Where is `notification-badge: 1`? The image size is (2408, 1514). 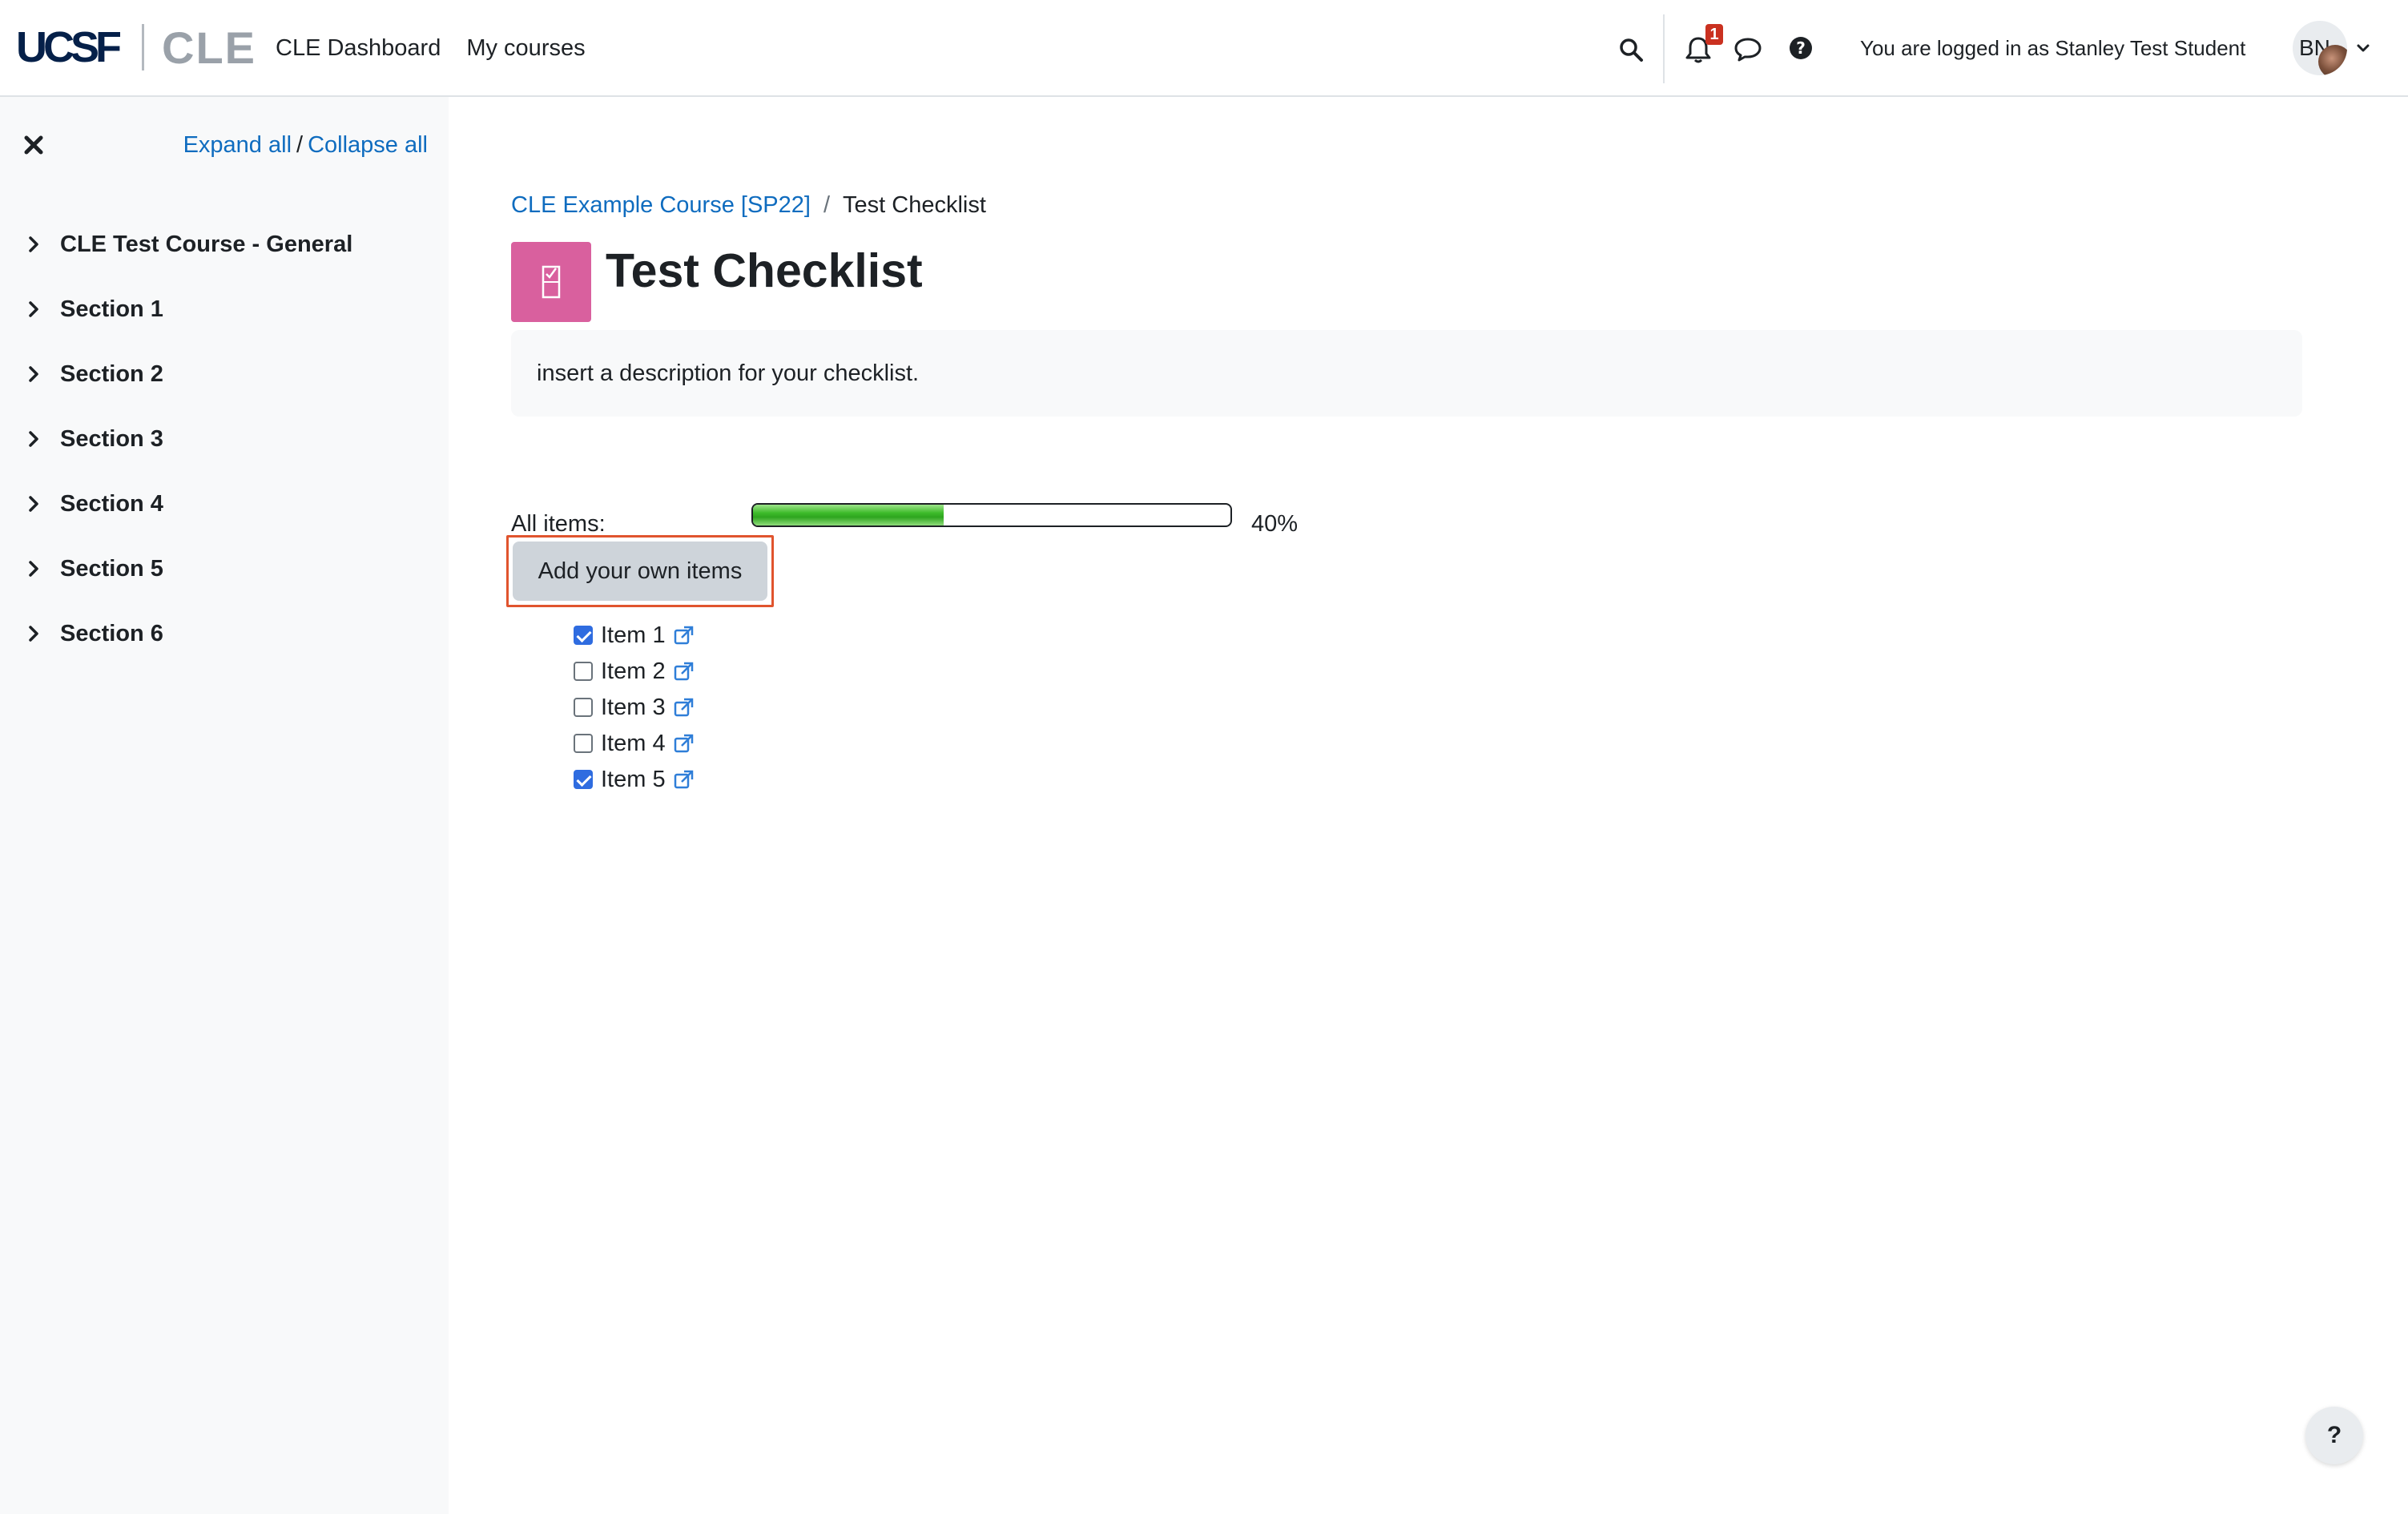 notification-badge: 1 is located at coordinates (1714, 34).